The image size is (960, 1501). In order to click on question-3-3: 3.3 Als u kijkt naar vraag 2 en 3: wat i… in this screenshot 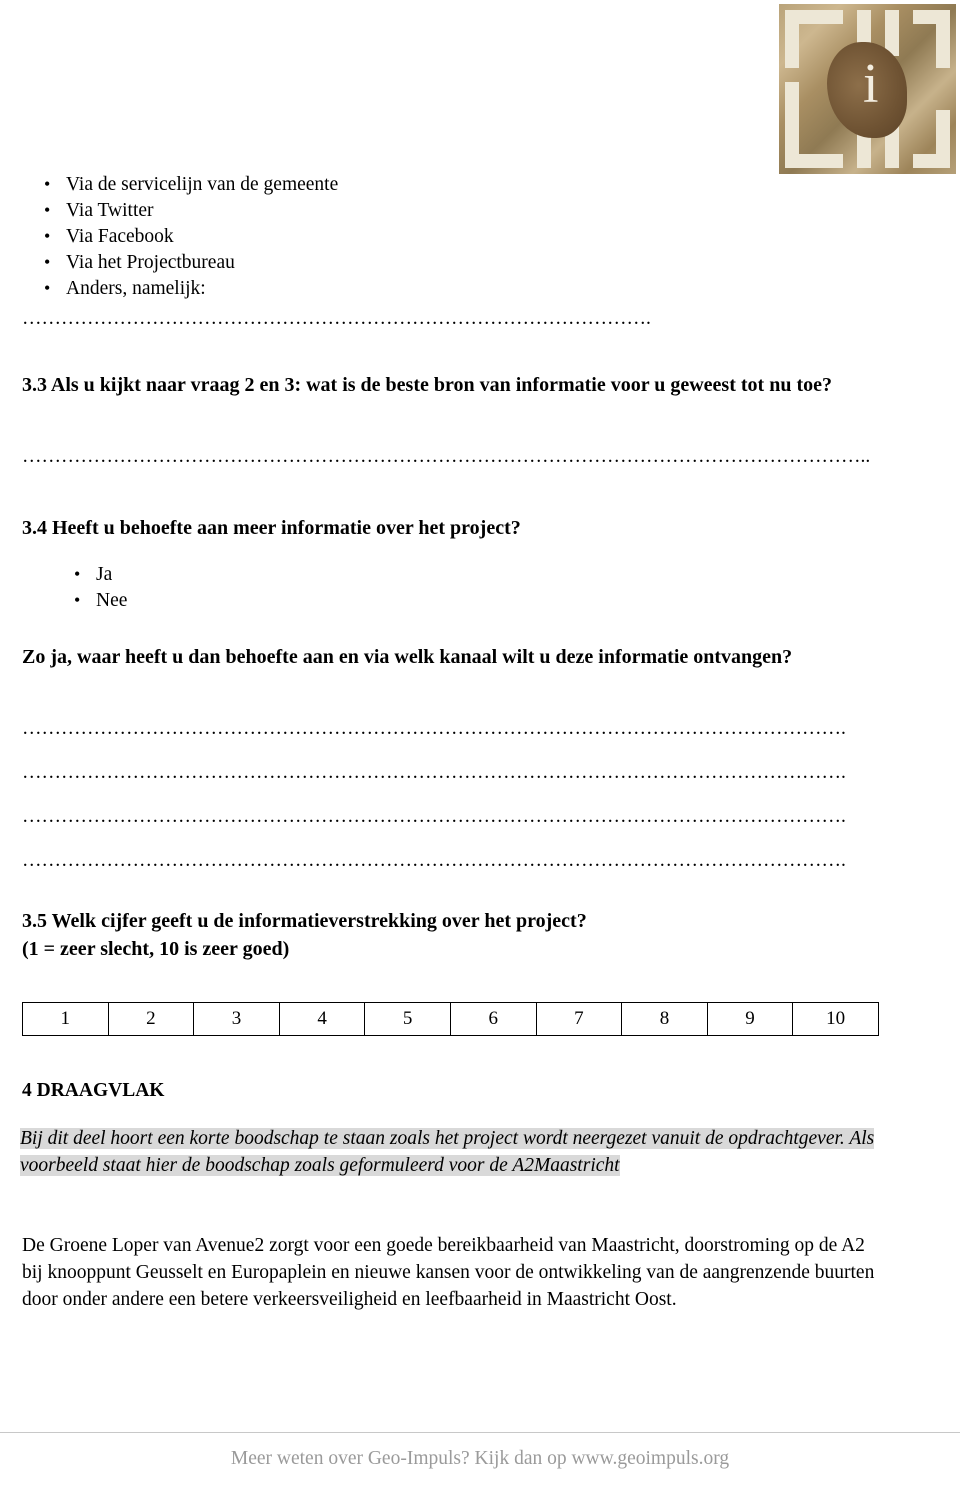, I will do `click(427, 385)`.